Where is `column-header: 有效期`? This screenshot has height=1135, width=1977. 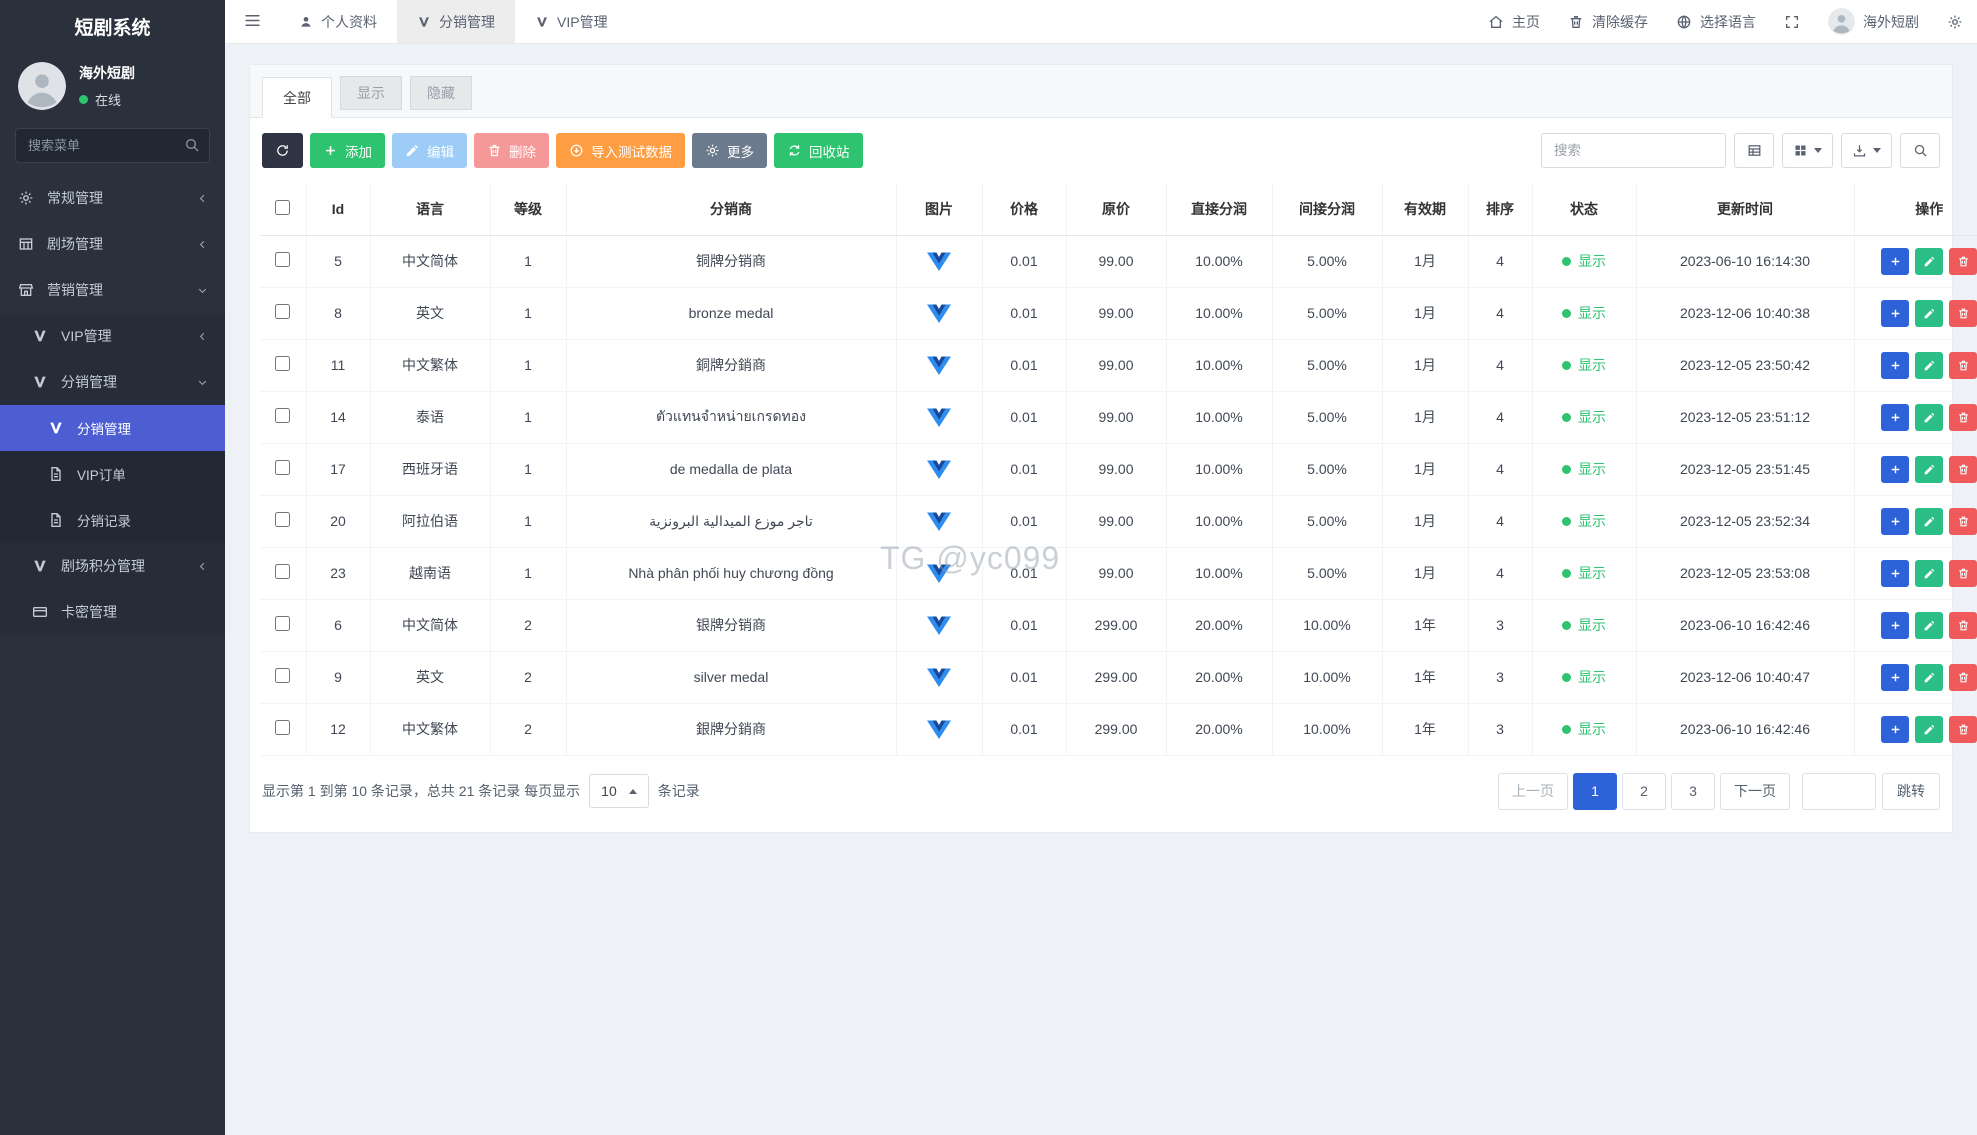
column-header: 有效期 is located at coordinates (1425, 209).